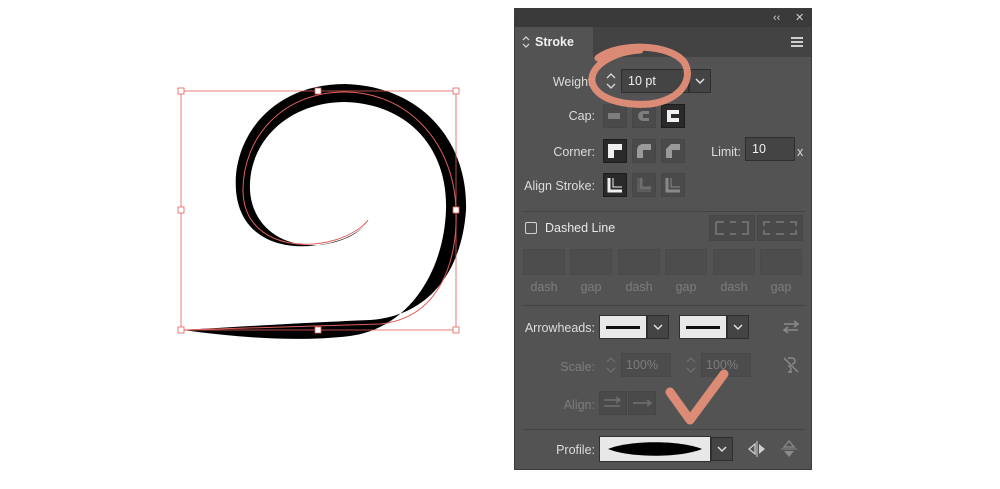  What do you see at coordinates (663, 18) in the screenshot?
I see `panel-titlebar: ‹‹ ✕` at bounding box center [663, 18].